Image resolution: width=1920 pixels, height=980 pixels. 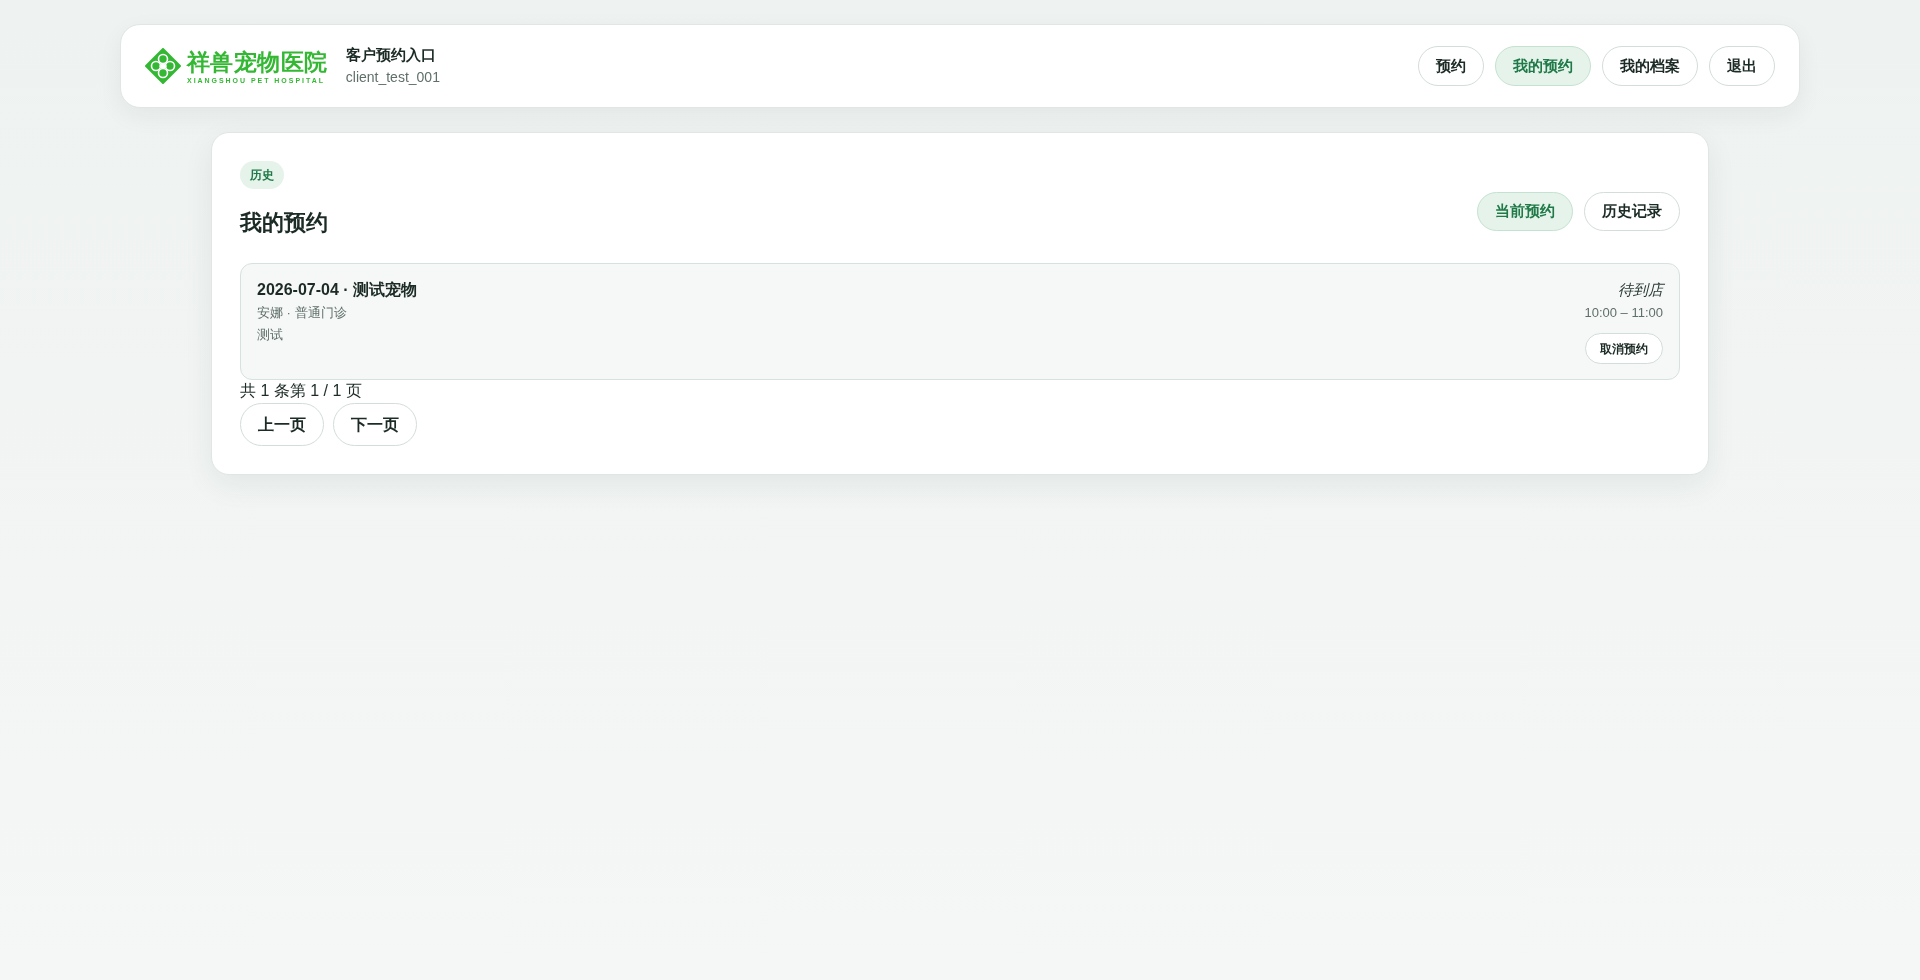 I want to click on page-button: 下一页, so click(x=375, y=424).